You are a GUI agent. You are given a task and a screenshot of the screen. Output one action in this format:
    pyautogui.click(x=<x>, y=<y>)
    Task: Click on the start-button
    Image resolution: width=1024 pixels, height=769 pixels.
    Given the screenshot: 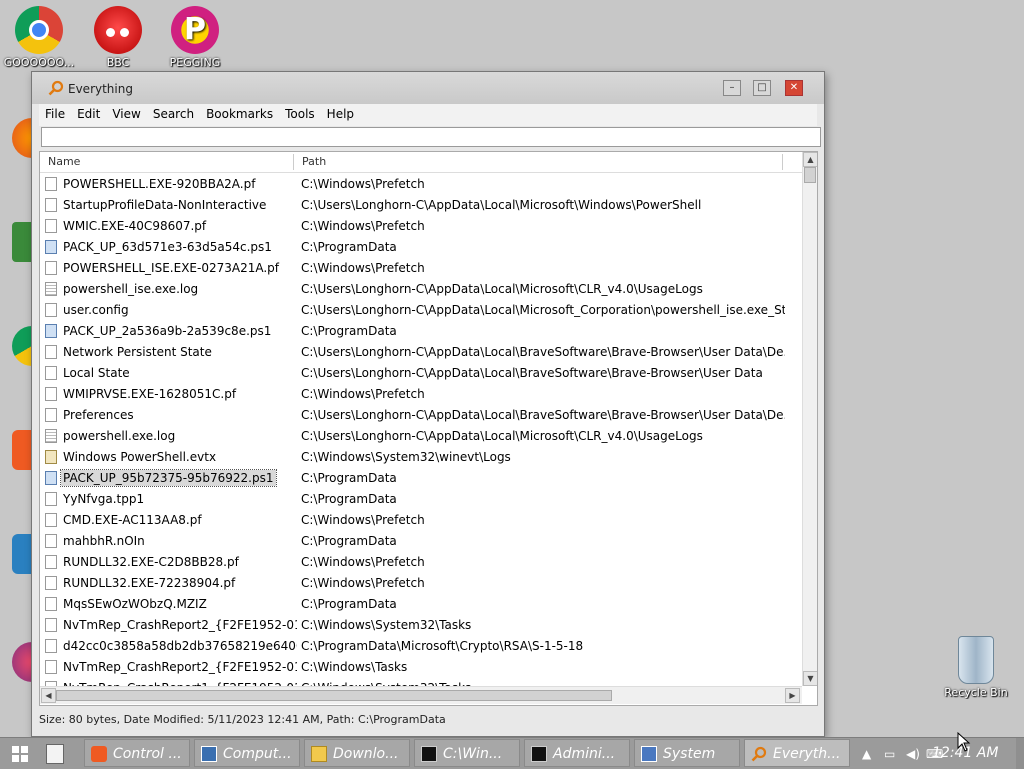 What is the action you would take?
    pyautogui.click(x=20, y=753)
    